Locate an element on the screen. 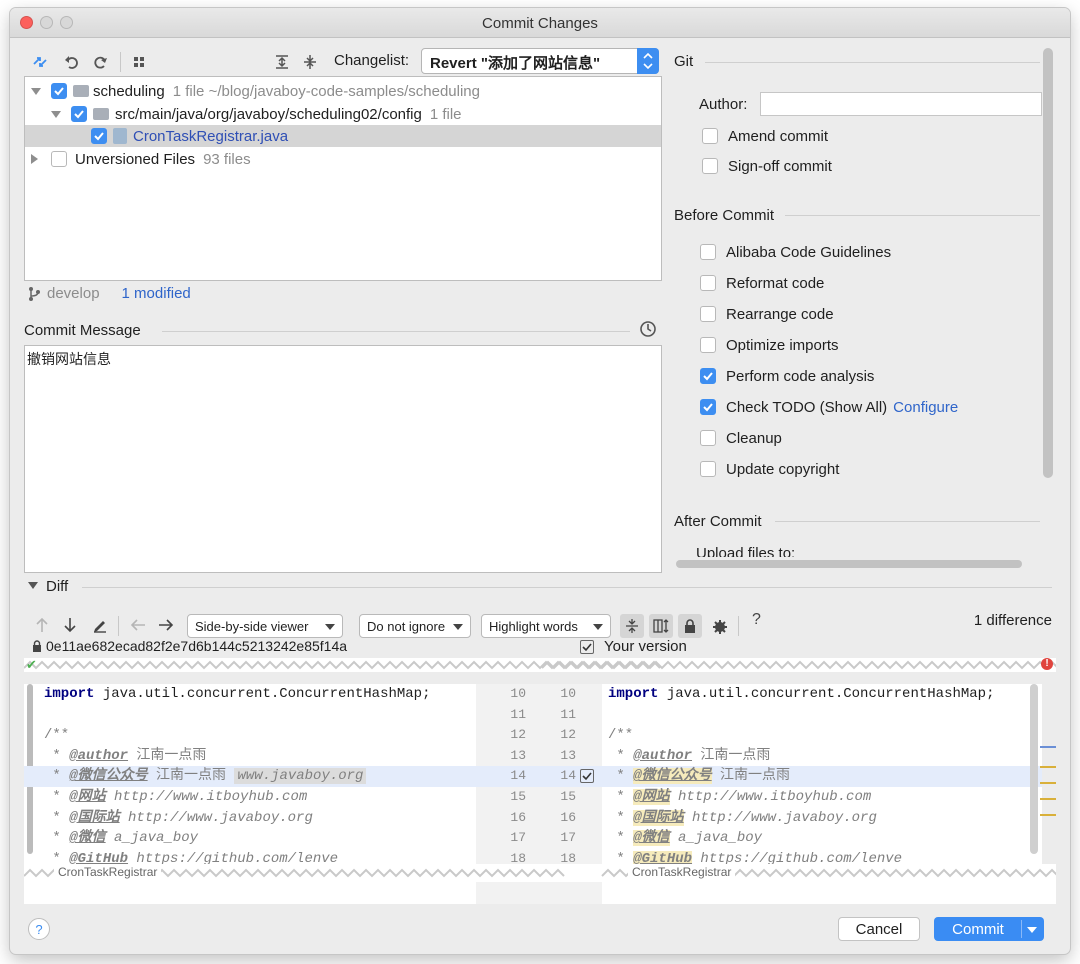 Image resolution: width=1080 pixels, height=964 pixels. before-commit-option: Perform code analysis is located at coordinates (787, 376).